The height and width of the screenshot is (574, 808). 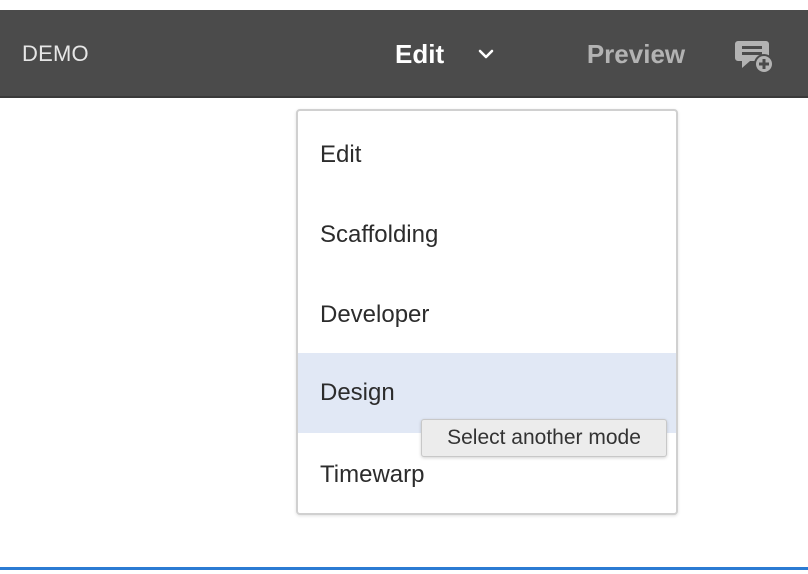 What do you see at coordinates (446, 54) in the screenshot?
I see `mode-selector: Edit` at bounding box center [446, 54].